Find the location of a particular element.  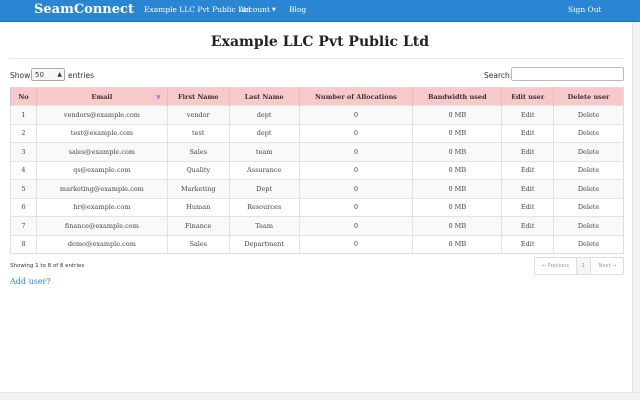

search-input is located at coordinates (567, 74).